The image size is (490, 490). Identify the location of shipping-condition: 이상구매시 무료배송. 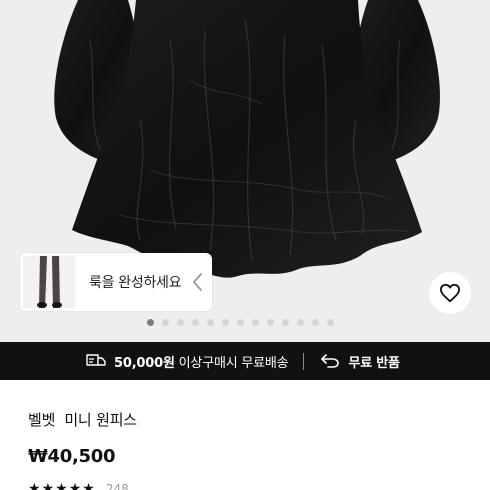
(233, 363).